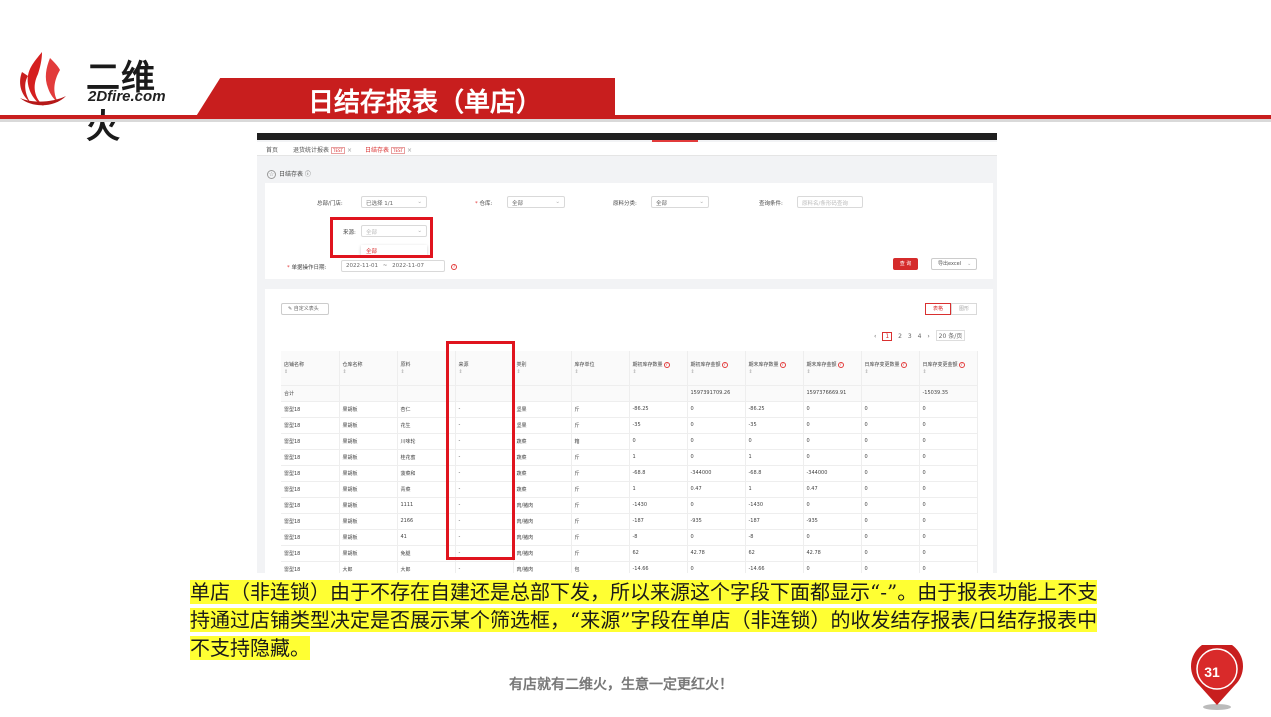 The height and width of the screenshot is (717, 1271). I want to click on table-row: 雷型18 大郎 大郎 - 肉/猪肉包 -14.66 0 -14.66 0 0 0, so click(629, 567).